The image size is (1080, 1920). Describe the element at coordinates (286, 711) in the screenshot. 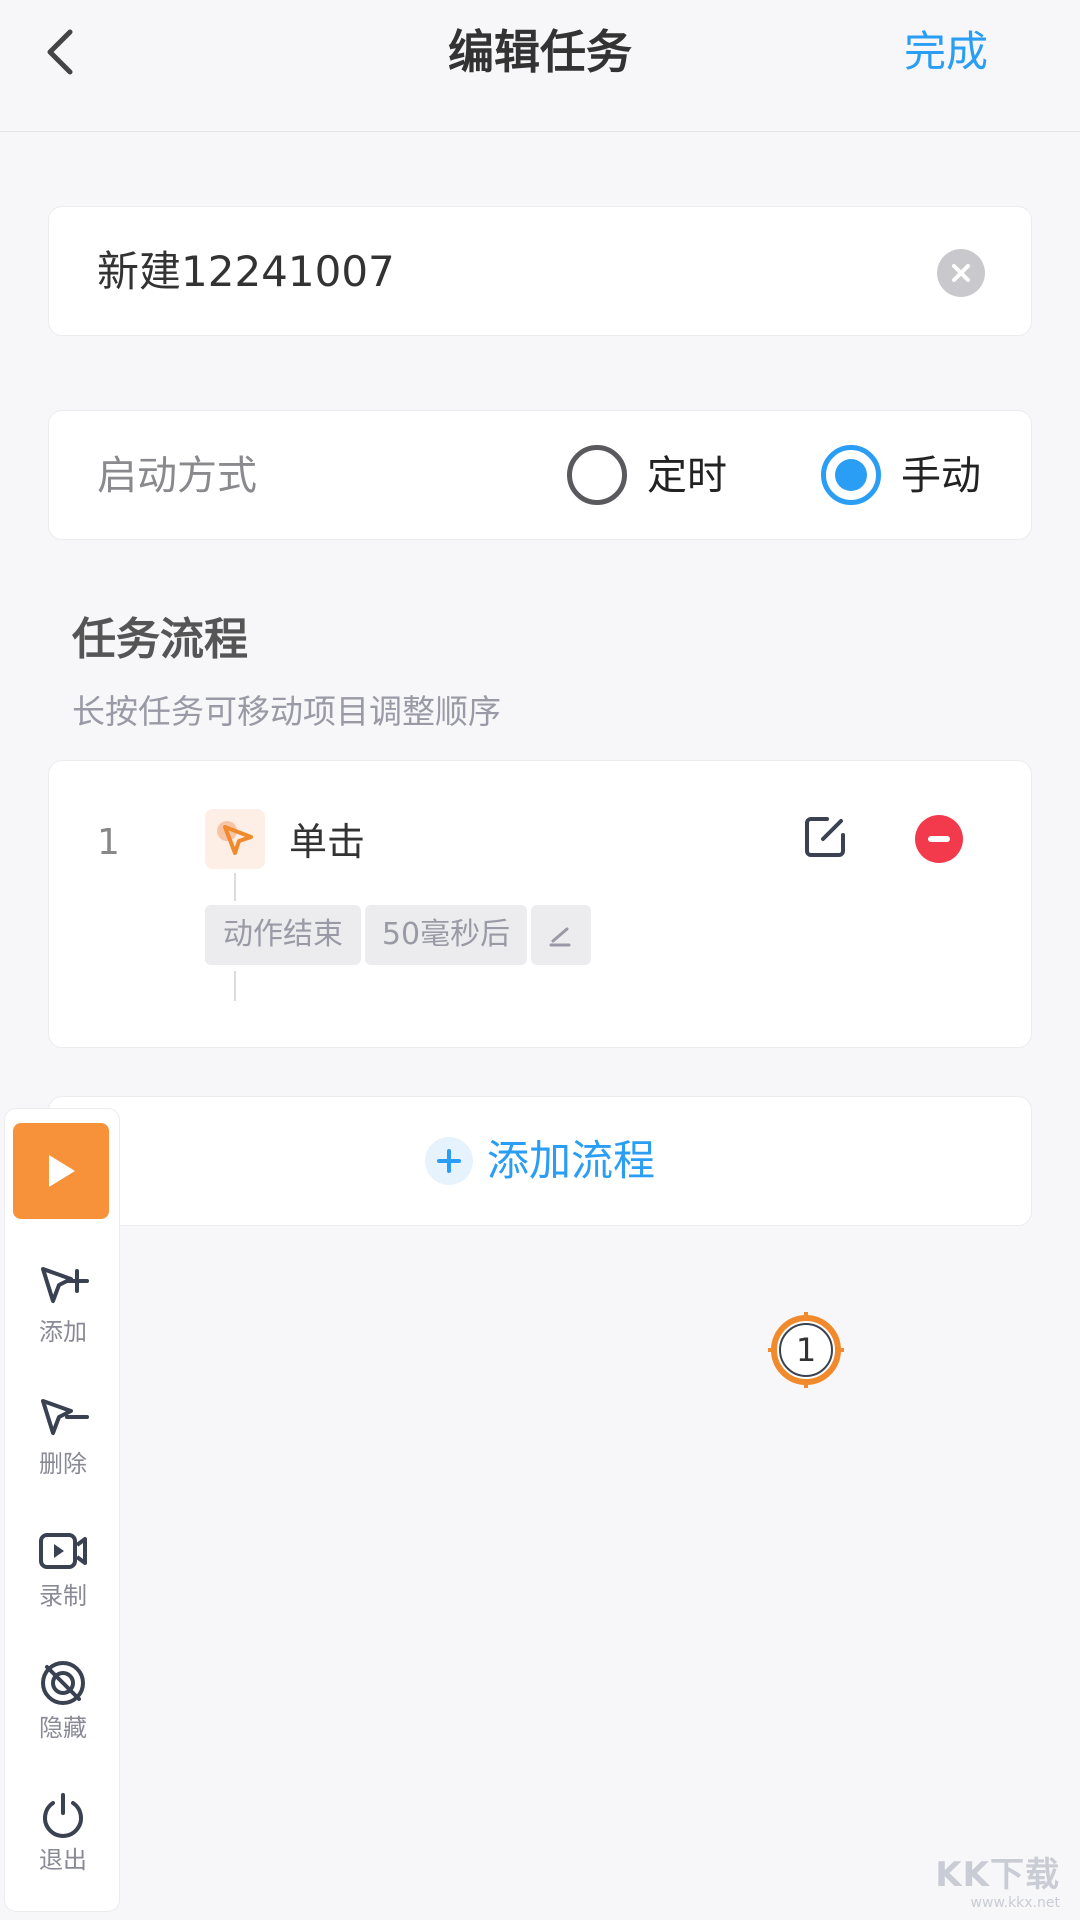

I see `flow-section-hint: 长按任务可移动项目调整顺序` at that location.